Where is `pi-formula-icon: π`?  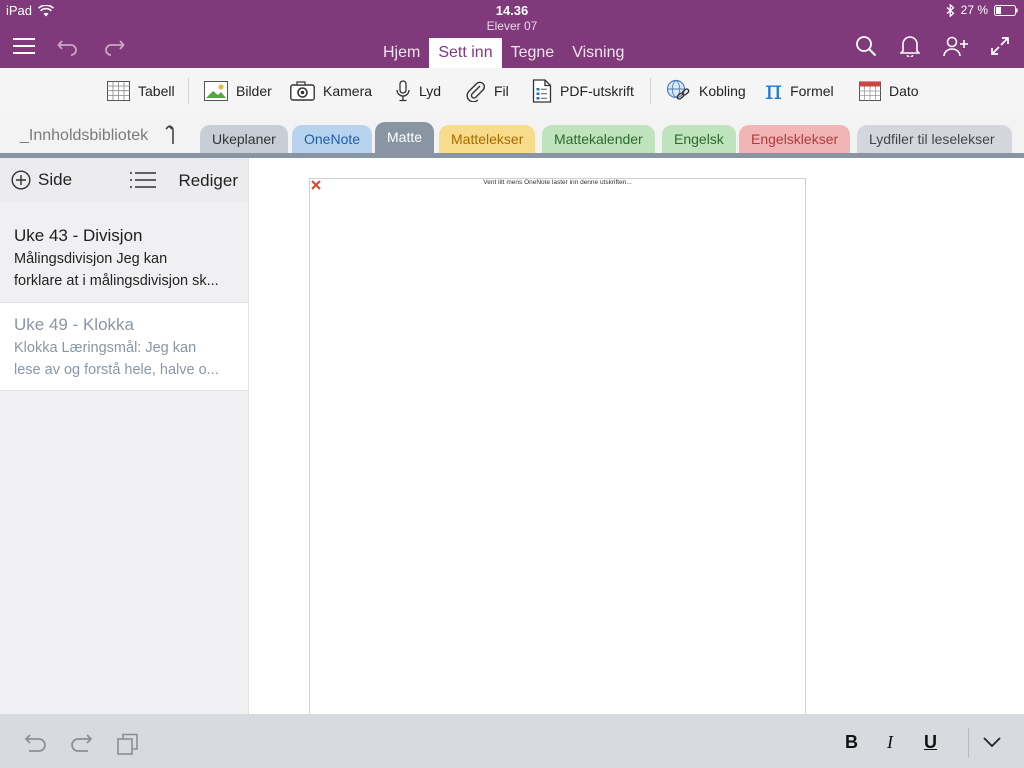
pi-formula-icon: π is located at coordinates (774, 90).